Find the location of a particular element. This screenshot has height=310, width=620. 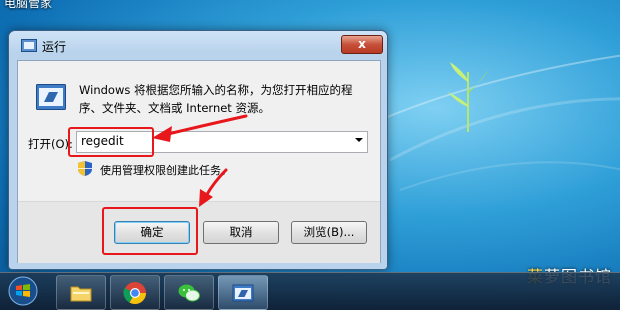

close-button: x is located at coordinates (362, 44).